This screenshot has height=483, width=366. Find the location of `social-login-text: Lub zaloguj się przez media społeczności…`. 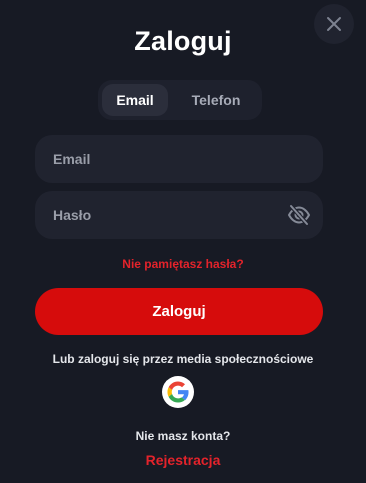

social-login-text: Lub zaloguj się przez media społeczności… is located at coordinates (183, 359).